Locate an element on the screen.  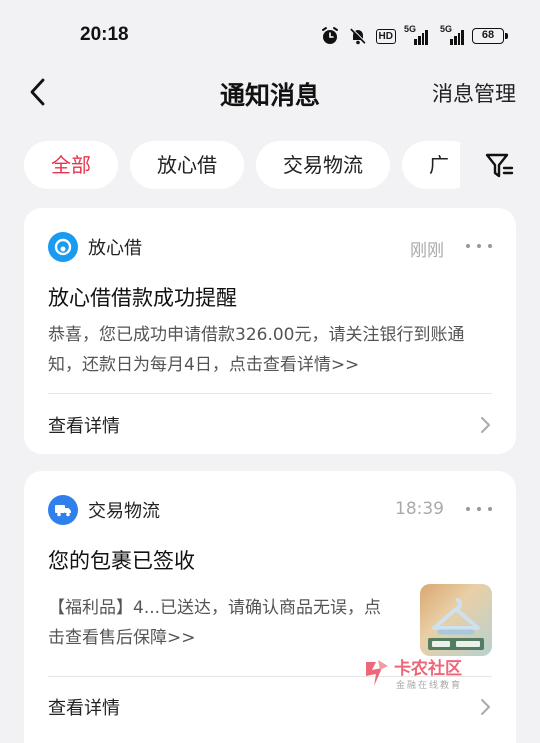
card-divider is located at coordinates (270, 393).